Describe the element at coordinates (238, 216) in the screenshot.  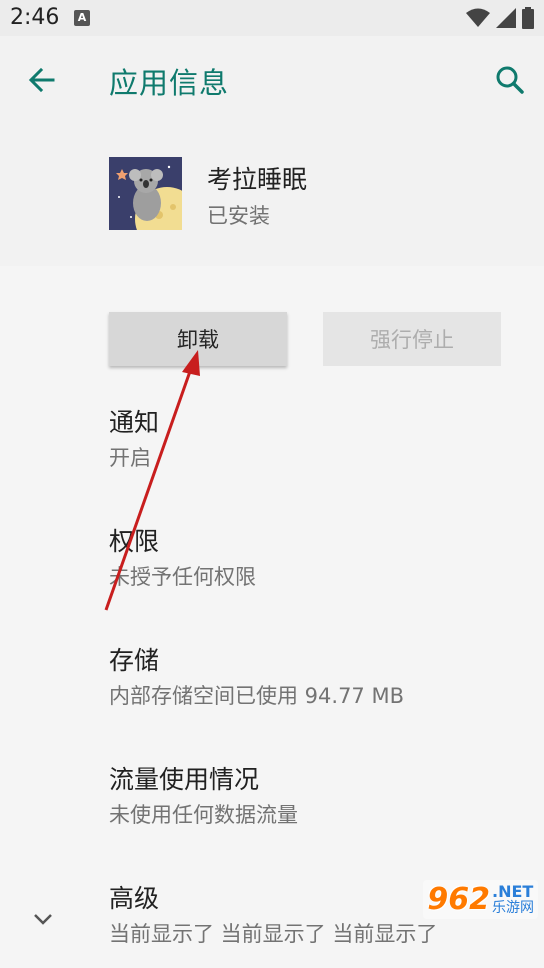
I see `app-install-status: 已安装` at that location.